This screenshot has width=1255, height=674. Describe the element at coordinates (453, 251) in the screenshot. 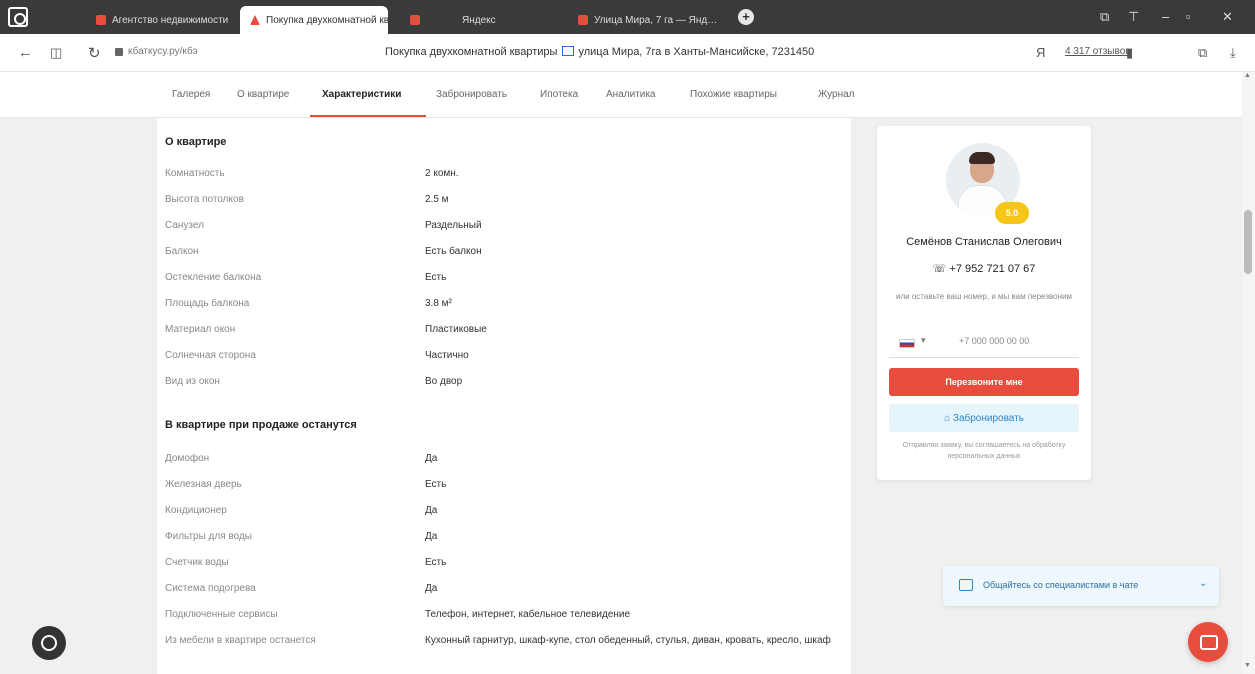

I see `spec-value: Есть балкон` at that location.